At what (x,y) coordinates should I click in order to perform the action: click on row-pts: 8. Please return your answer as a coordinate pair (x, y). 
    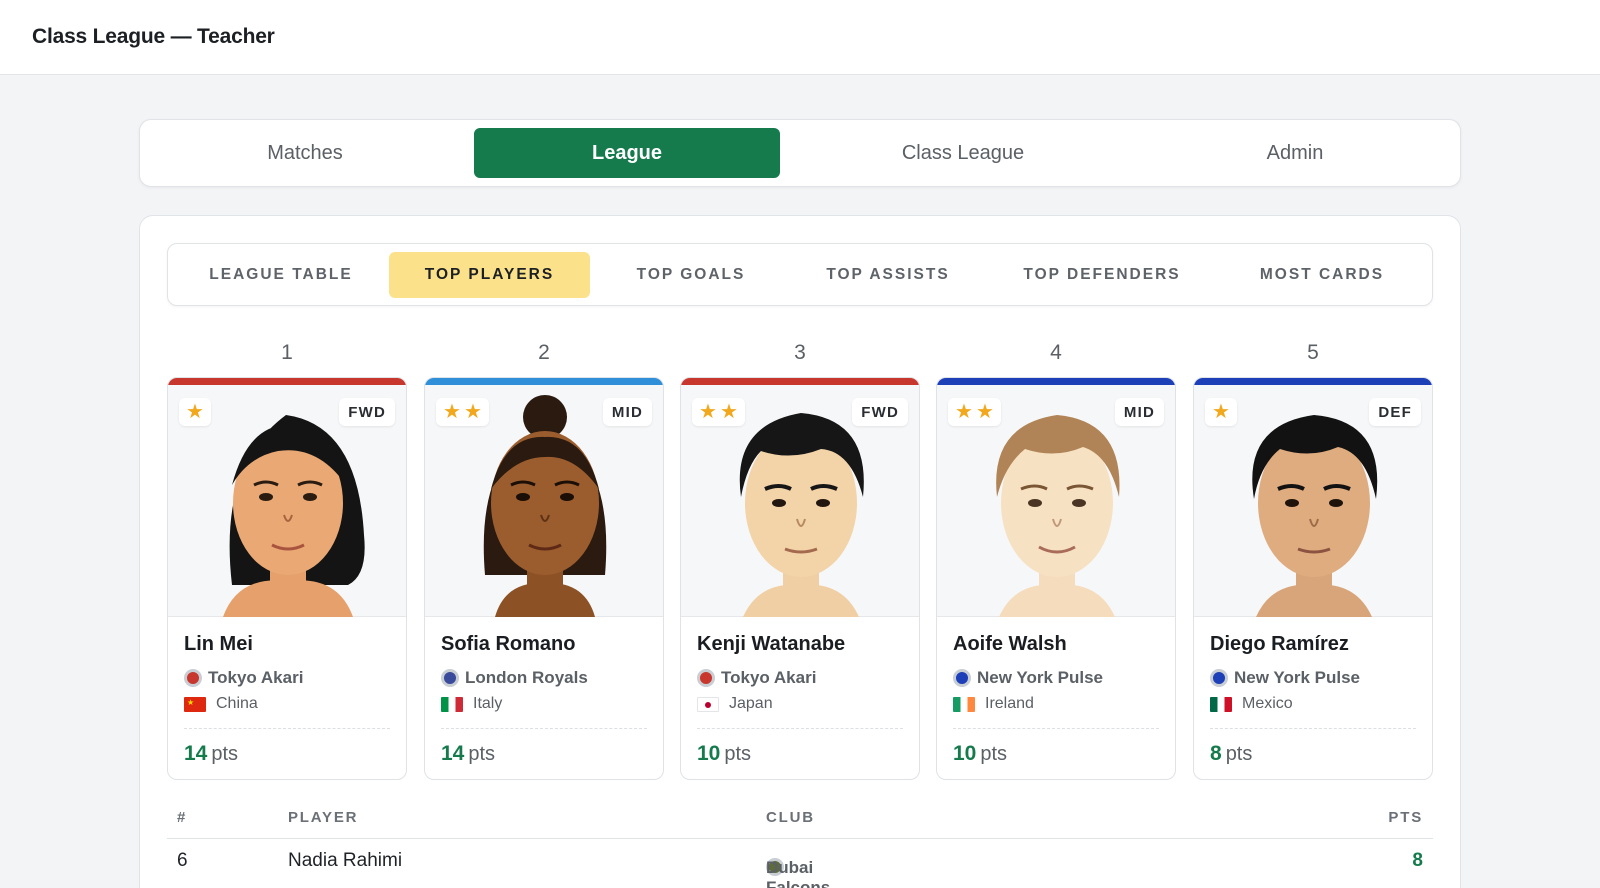
    Looking at the image, I should click on (1417, 860).